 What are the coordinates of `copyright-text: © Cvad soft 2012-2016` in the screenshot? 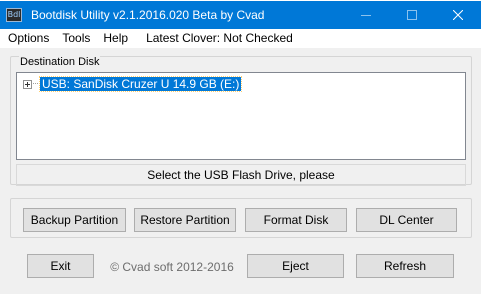 It's located at (172, 267).